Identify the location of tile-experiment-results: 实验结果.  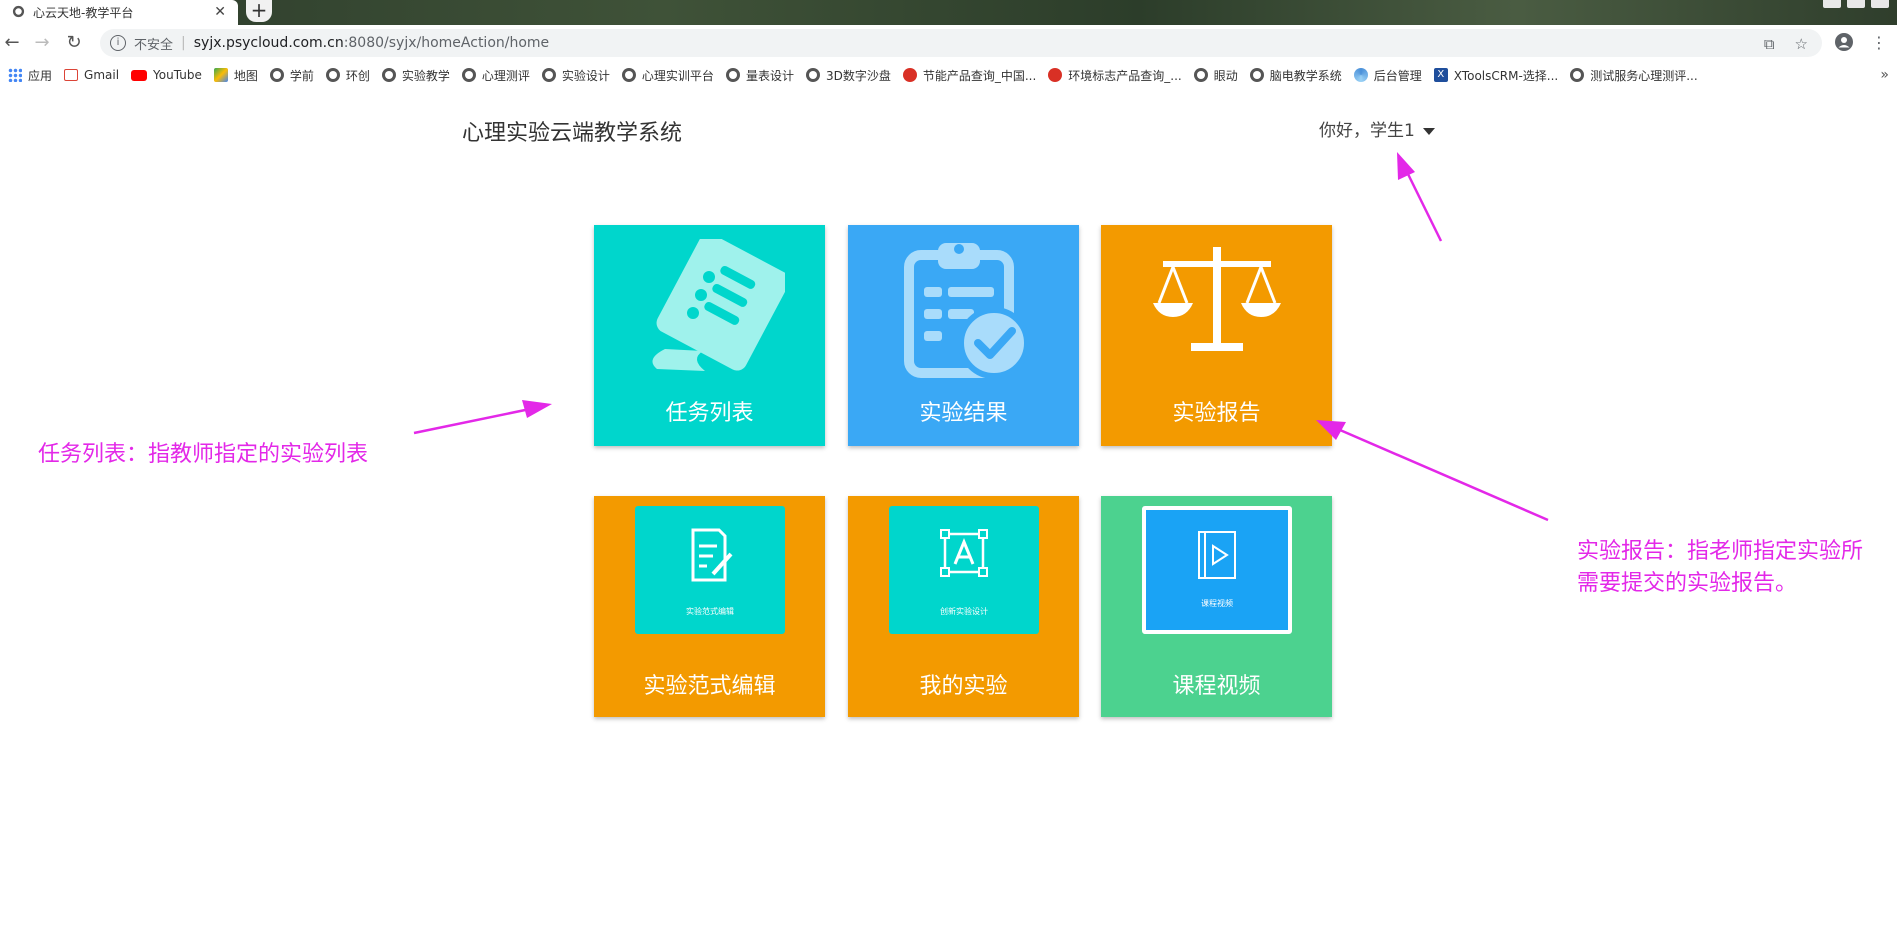
(963, 335).